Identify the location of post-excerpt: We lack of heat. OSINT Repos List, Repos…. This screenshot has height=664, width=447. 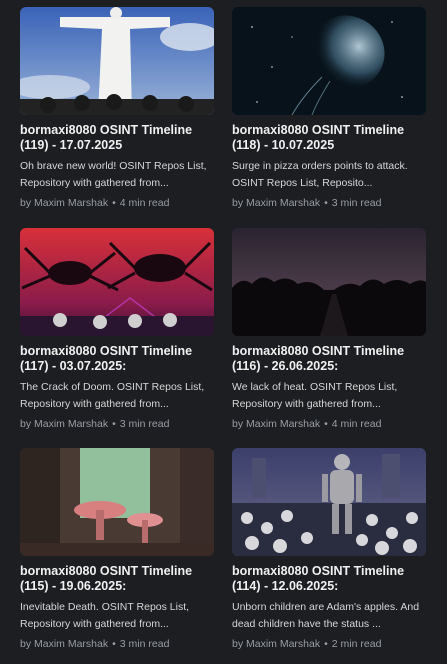
(315, 395).